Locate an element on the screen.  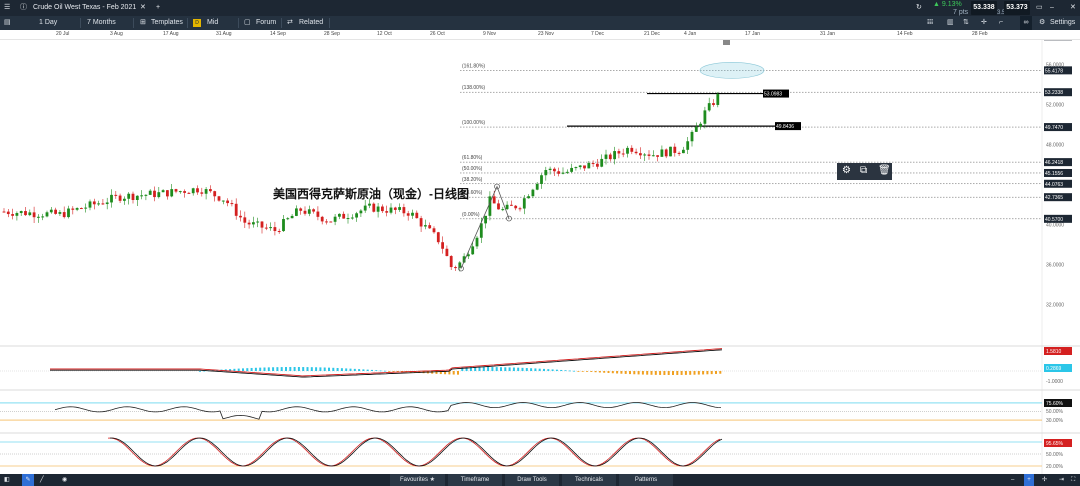
technicals-label: Technicals is located at coordinates (588, 480).